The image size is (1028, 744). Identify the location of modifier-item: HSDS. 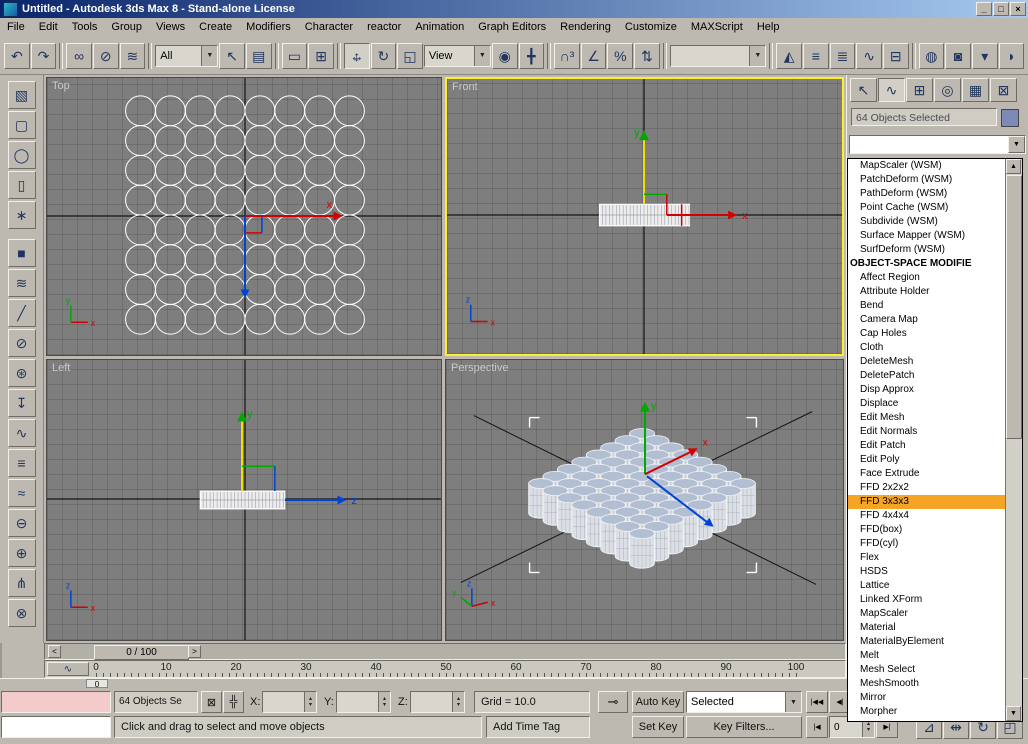
(926, 572).